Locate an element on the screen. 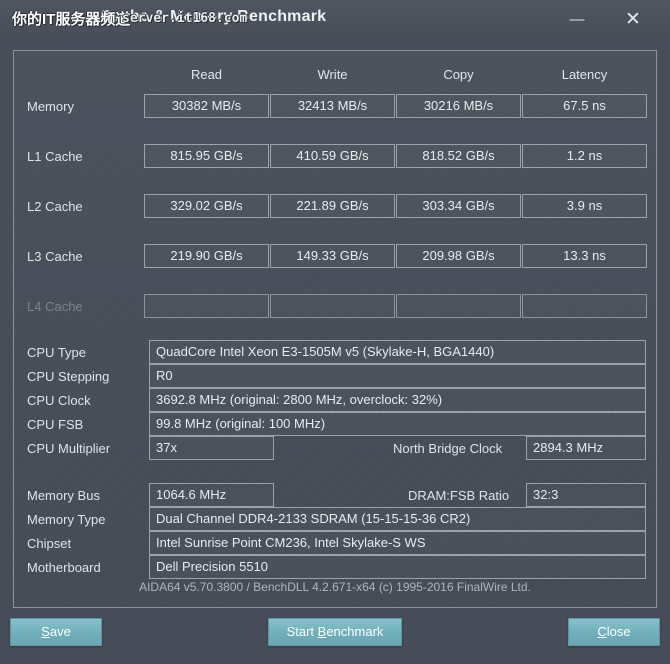 Image resolution: width=670 pixels, height=664 pixels. value-memory-bus: 1064.6 MHz is located at coordinates (211, 495).